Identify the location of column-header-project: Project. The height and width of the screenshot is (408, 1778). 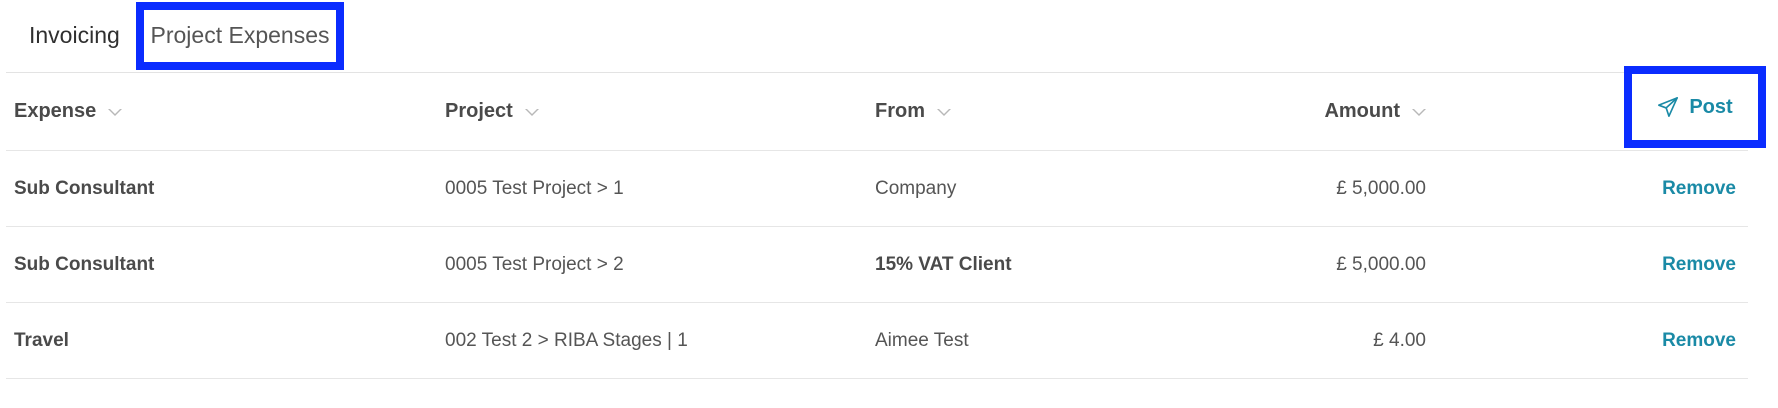
(492, 111).